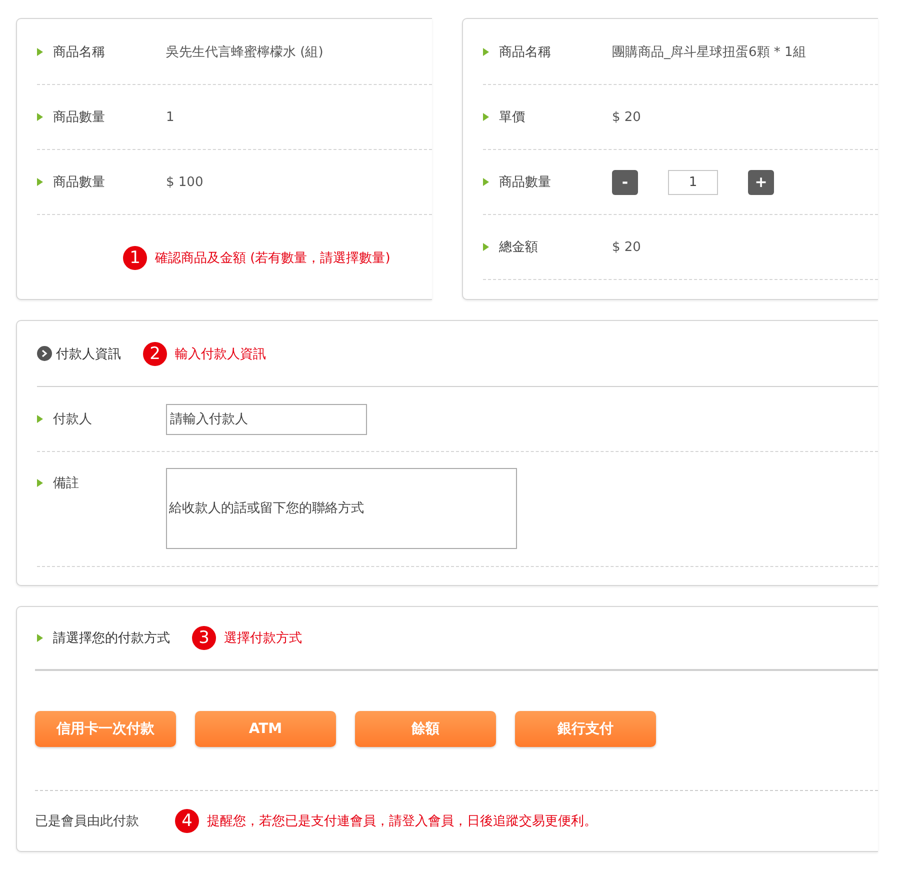 This screenshot has width=900, height=876. What do you see at coordinates (44, 353) in the screenshot?
I see `arrow-circle-icon` at bounding box center [44, 353].